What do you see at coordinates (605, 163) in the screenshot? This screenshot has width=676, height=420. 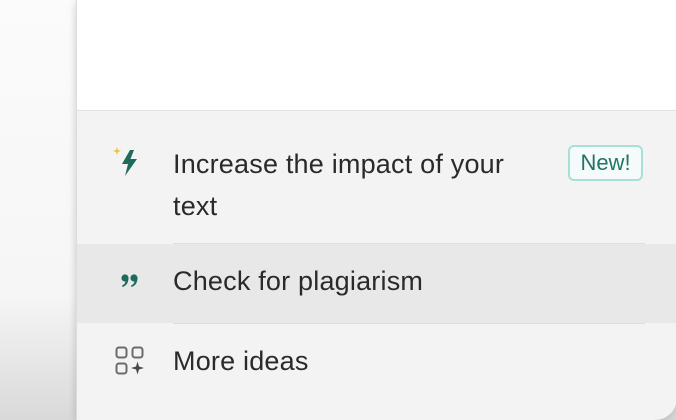 I see `new-badge: New!` at bounding box center [605, 163].